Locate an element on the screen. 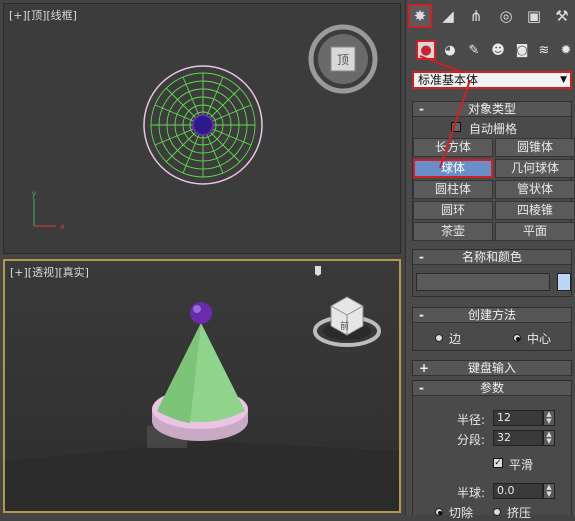 The width and height of the screenshot is (575, 521). name-color-title: 名称和颜色 is located at coordinates (491, 257).